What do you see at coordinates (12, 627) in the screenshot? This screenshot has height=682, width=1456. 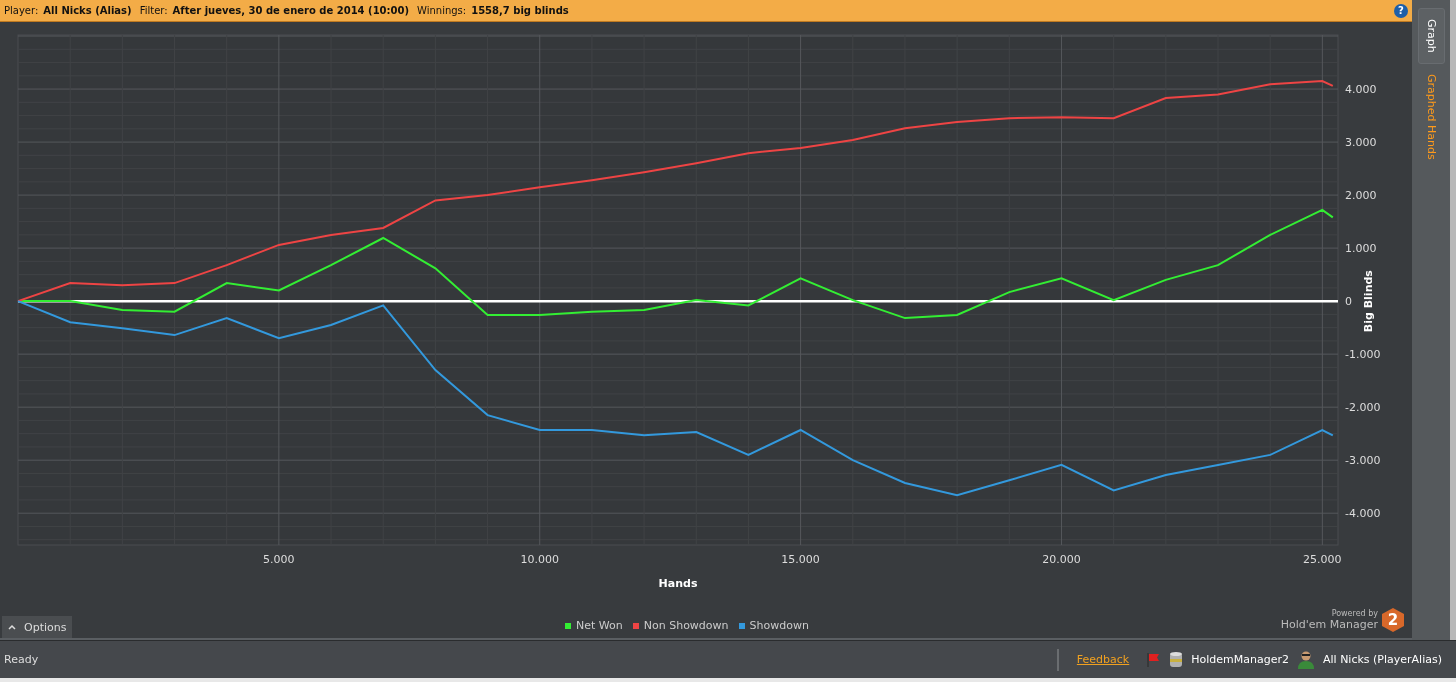 I see `caret-icon` at bounding box center [12, 627].